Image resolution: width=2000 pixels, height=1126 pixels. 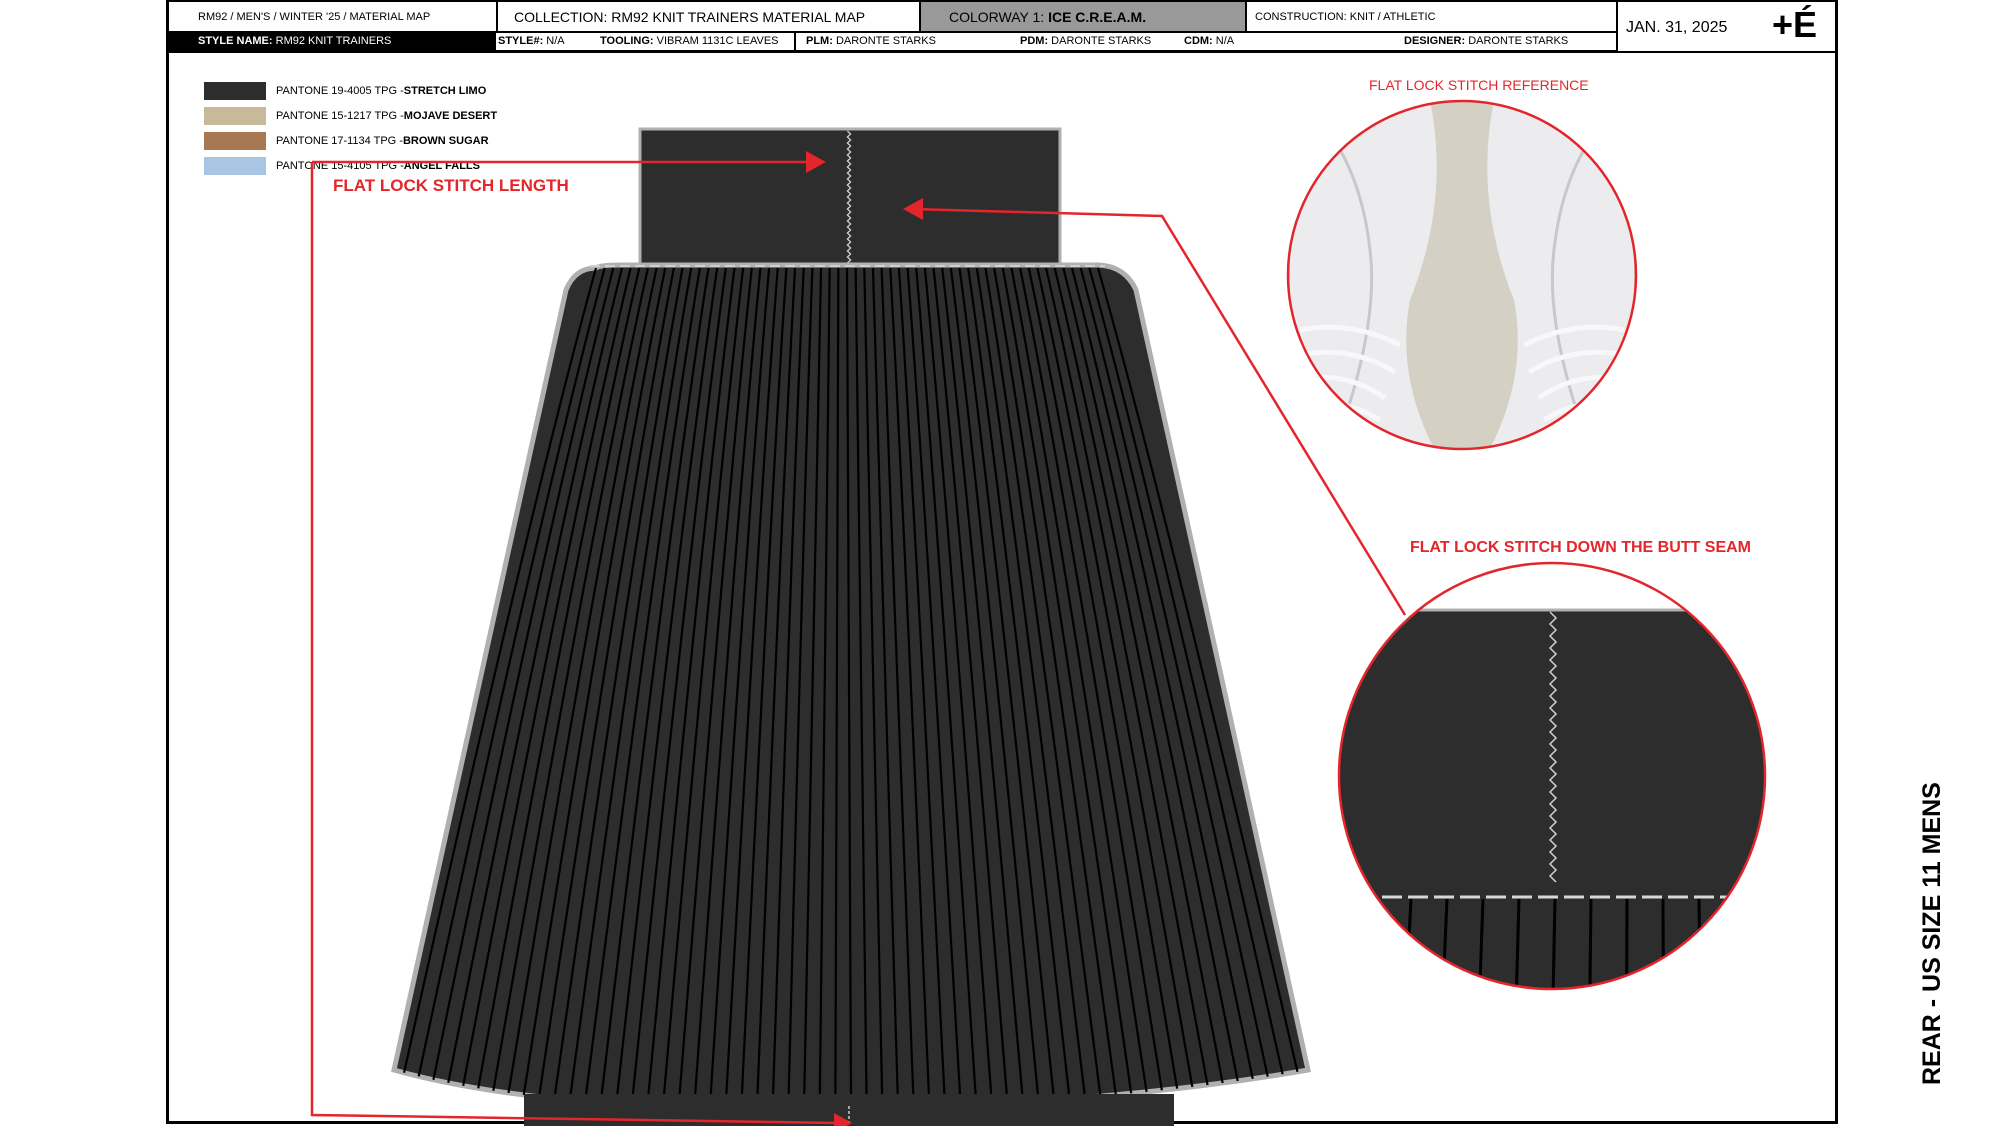 I want to click on stitch-length-label: FLAT LOCK STITCH LENGTH, so click(x=451, y=185).